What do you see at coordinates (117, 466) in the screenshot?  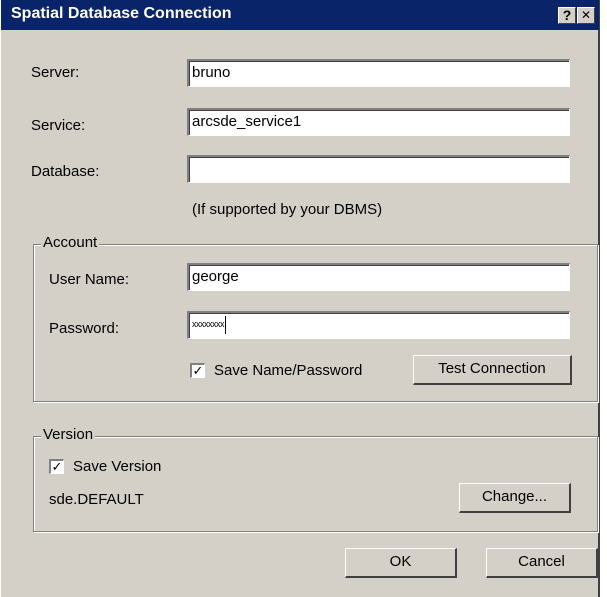 I see `save-version-label: Save Version` at bounding box center [117, 466].